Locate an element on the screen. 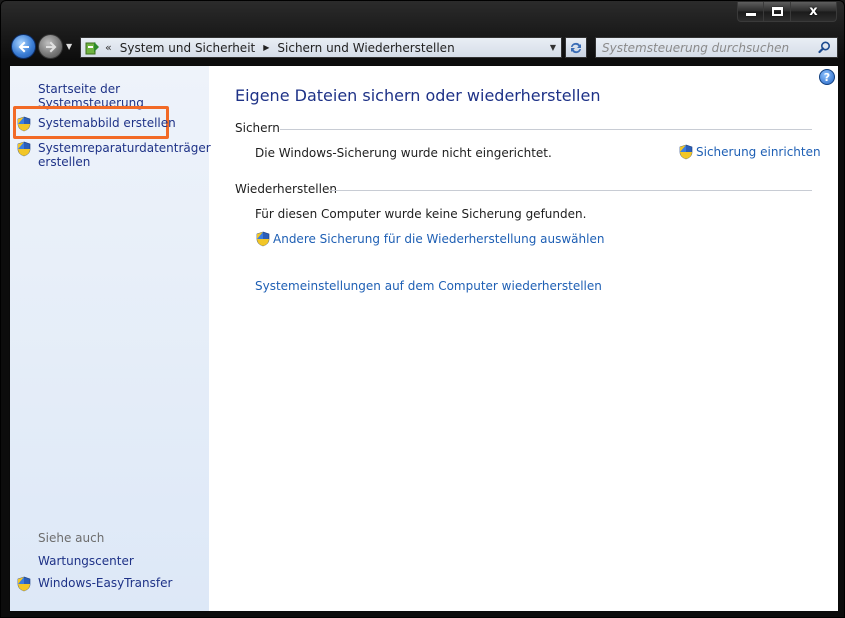  setup-backup-link: Sicherung einrichten is located at coordinates (749, 152).